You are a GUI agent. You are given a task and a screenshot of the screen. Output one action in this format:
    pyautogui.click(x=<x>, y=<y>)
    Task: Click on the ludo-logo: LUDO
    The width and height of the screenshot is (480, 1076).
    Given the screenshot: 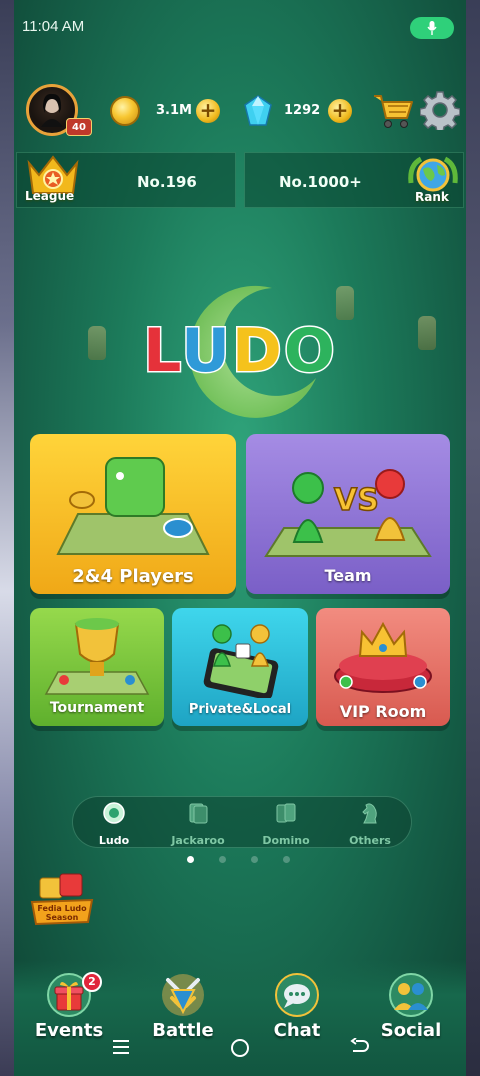 What is the action you would take?
    pyautogui.click(x=240, y=351)
    